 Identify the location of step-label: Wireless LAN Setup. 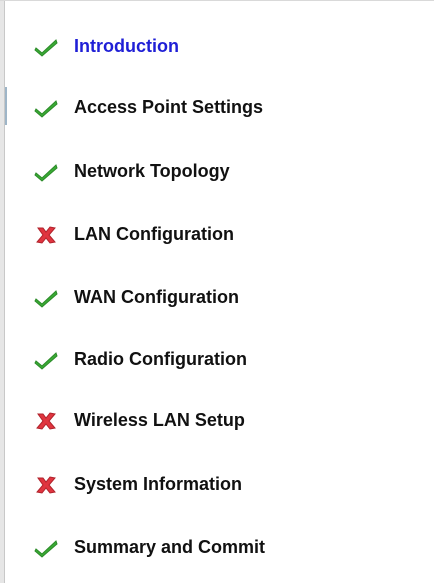
(159, 420).